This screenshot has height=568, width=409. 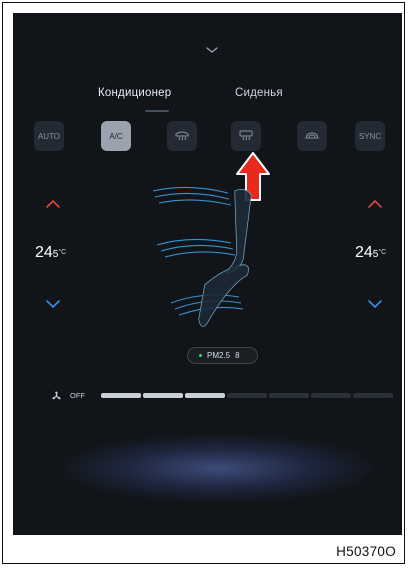 I want to click on tab-underline, so click(x=157, y=111).